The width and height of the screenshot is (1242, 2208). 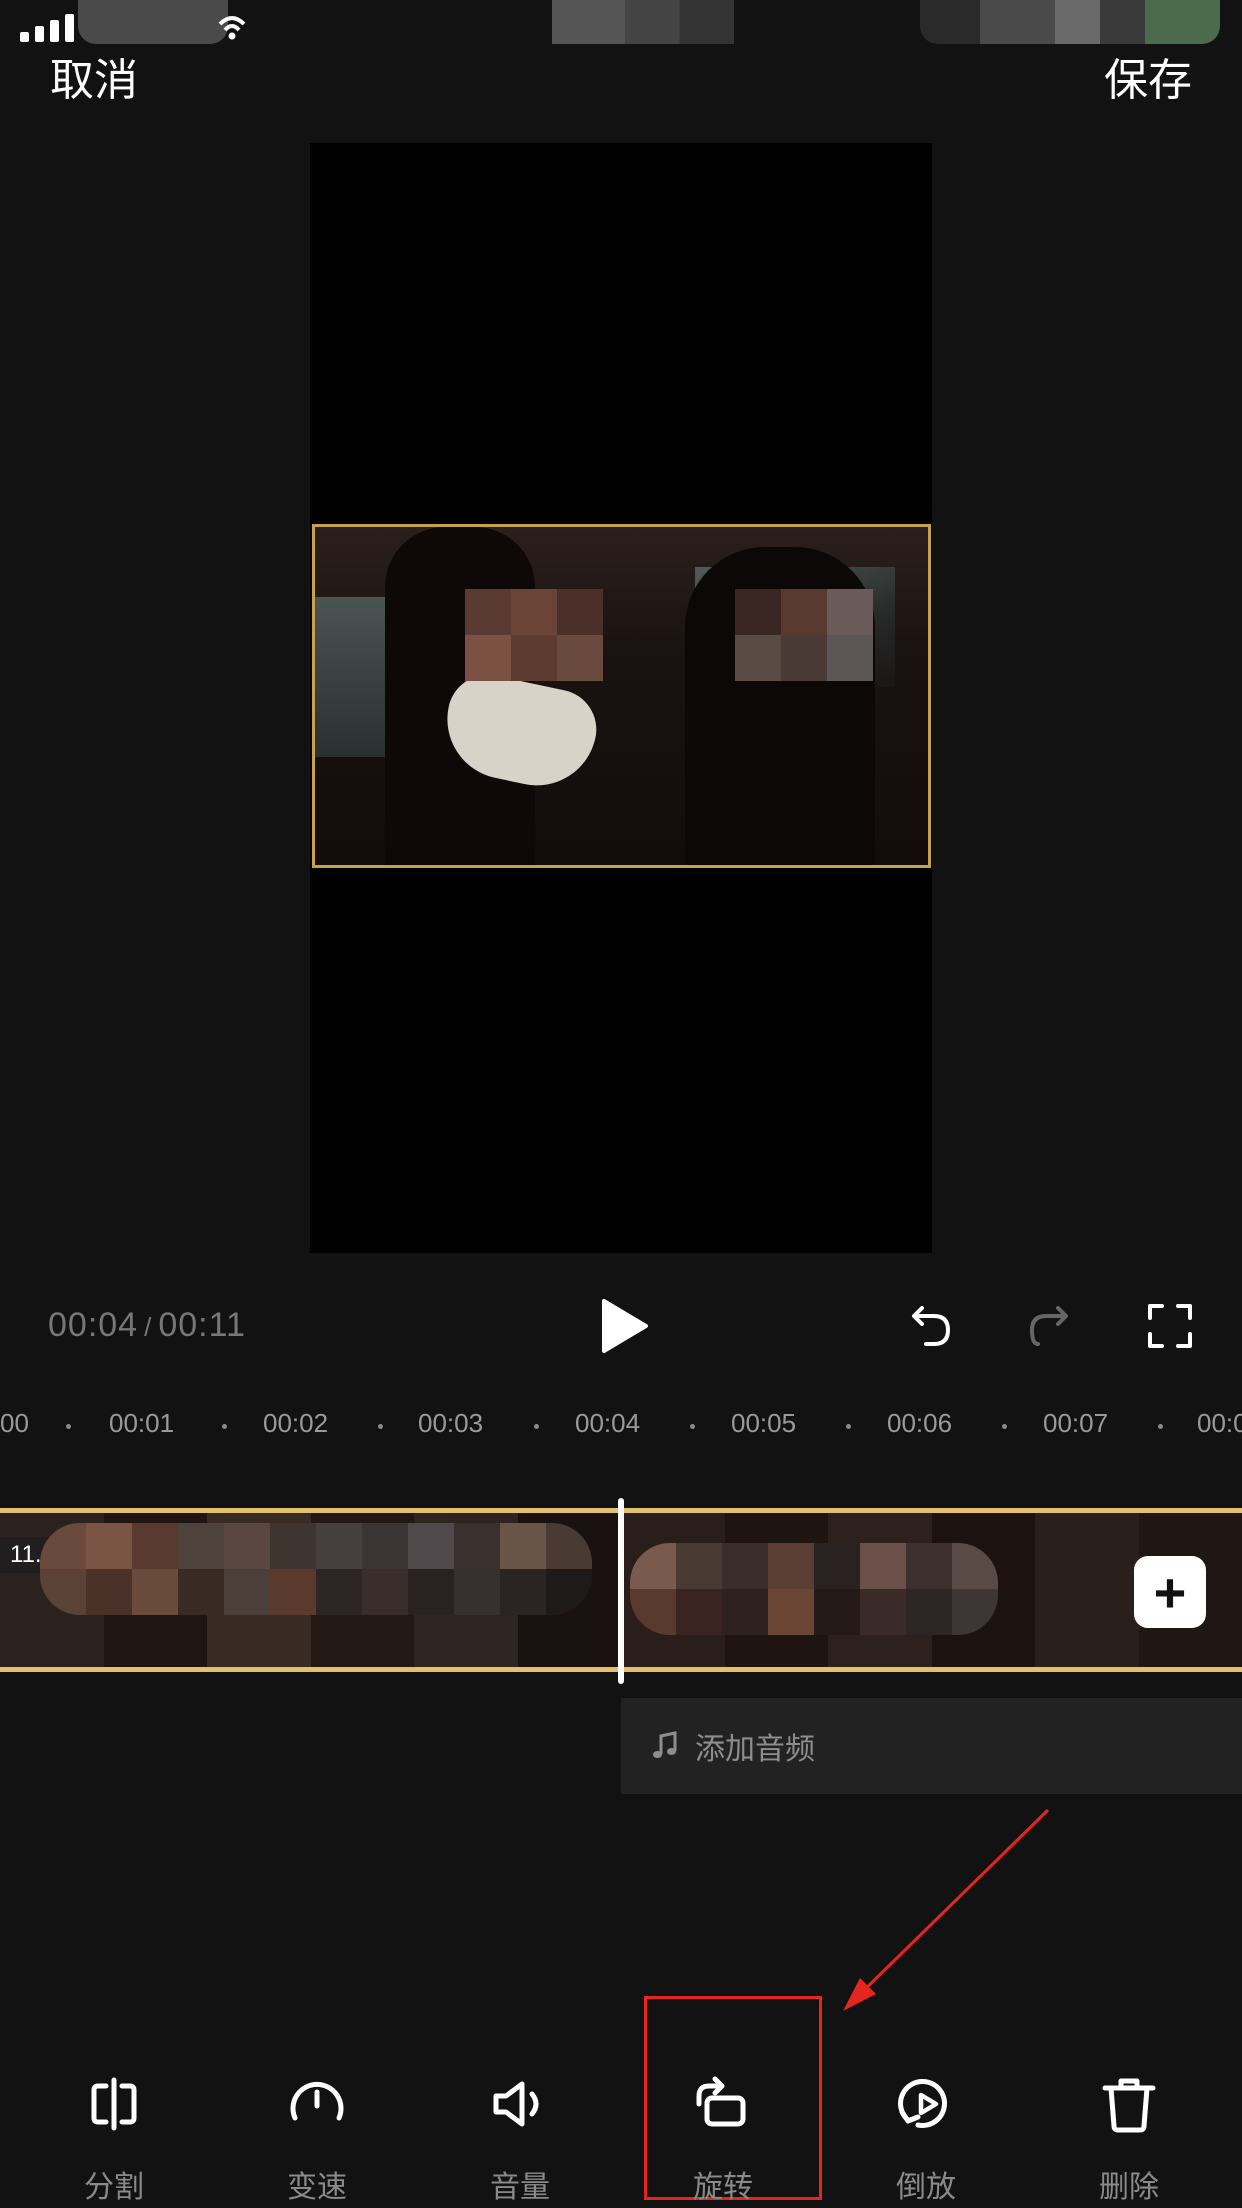 I want to click on speed-icon, so click(x=317, y=2101).